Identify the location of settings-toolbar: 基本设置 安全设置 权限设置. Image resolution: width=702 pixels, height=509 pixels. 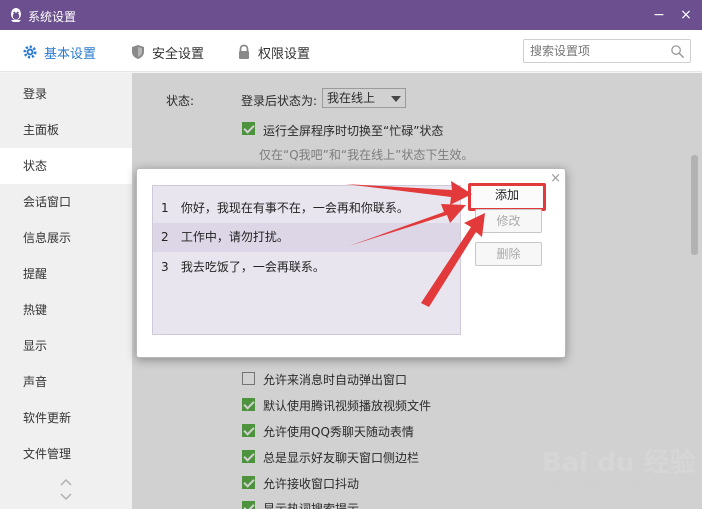
(351, 51).